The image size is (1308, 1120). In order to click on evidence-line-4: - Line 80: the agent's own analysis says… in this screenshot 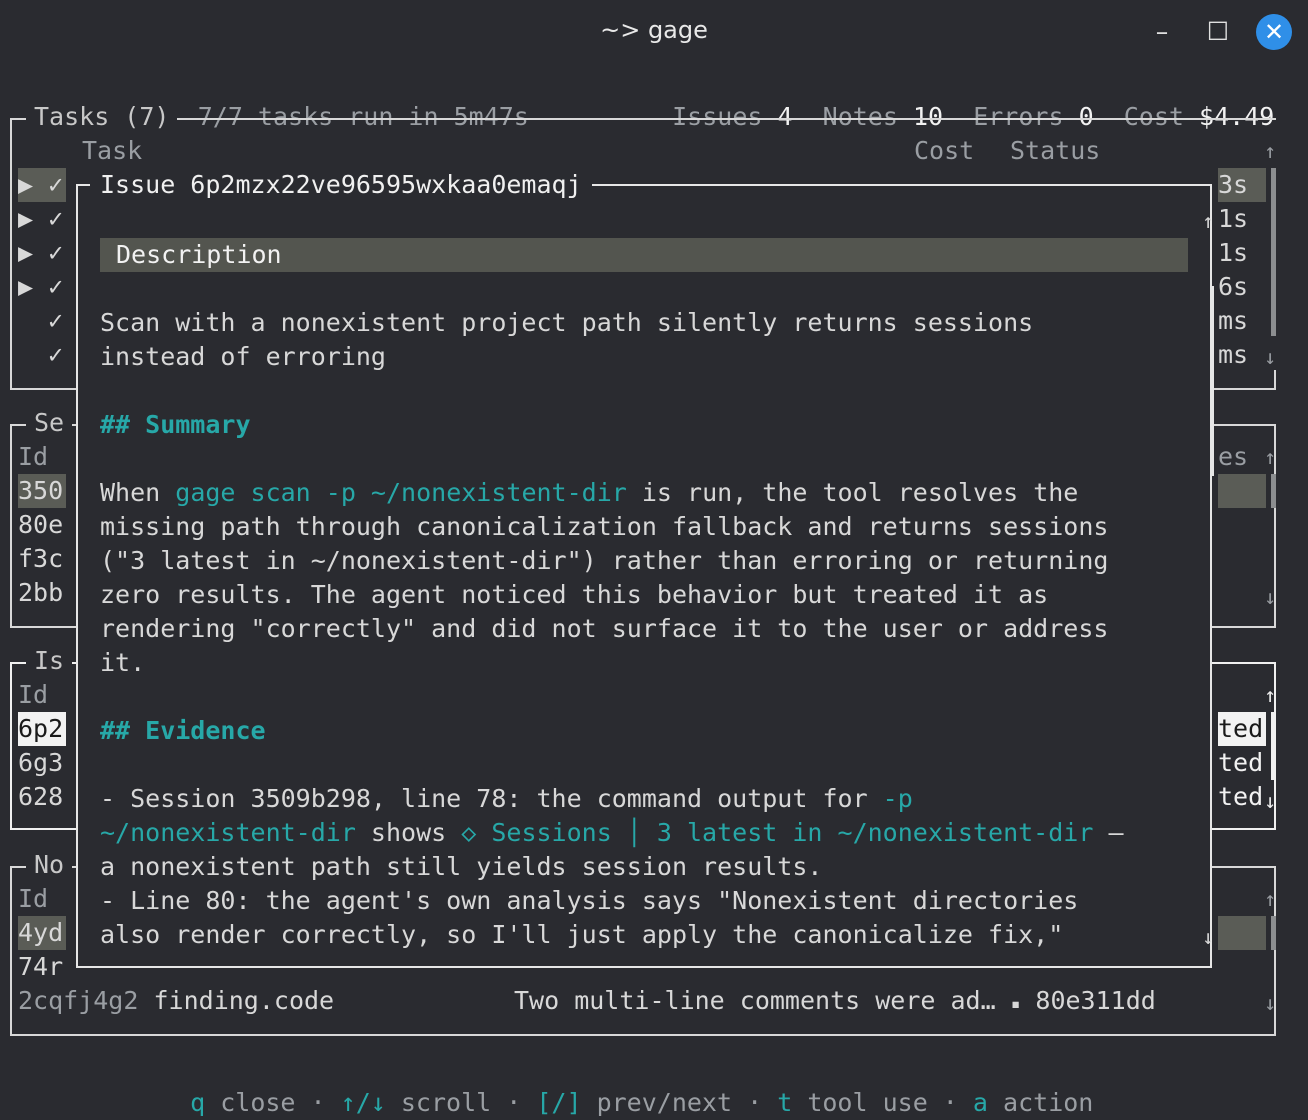, I will do `click(589, 900)`.